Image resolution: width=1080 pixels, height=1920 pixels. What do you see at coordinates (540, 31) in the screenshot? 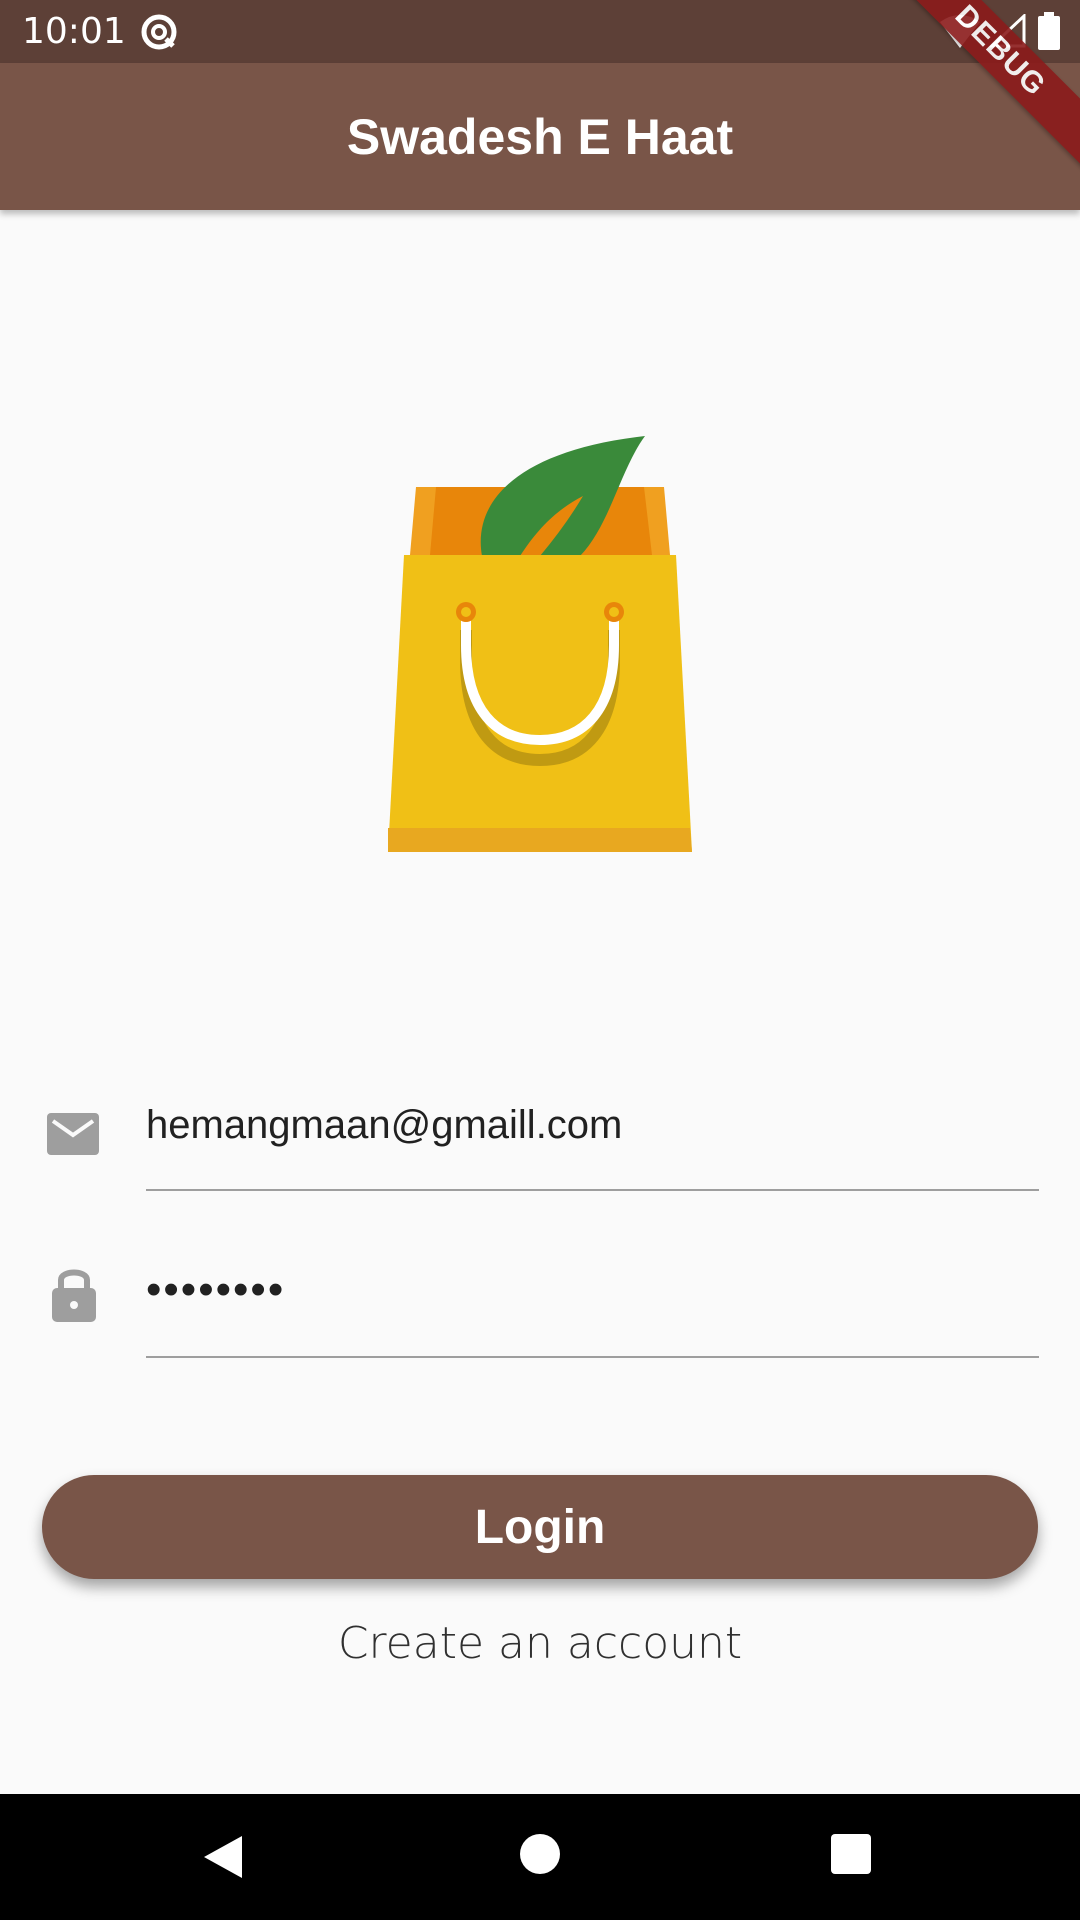
I see `status-bar: 10:01` at bounding box center [540, 31].